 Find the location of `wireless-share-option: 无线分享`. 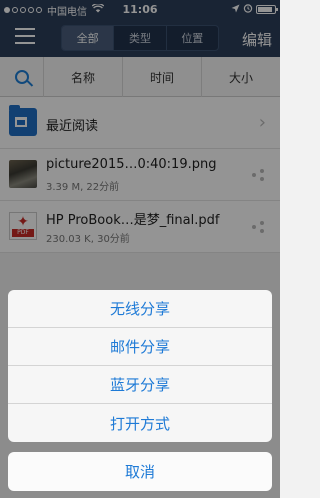

wireless-share-option: 无线分享 is located at coordinates (140, 309).